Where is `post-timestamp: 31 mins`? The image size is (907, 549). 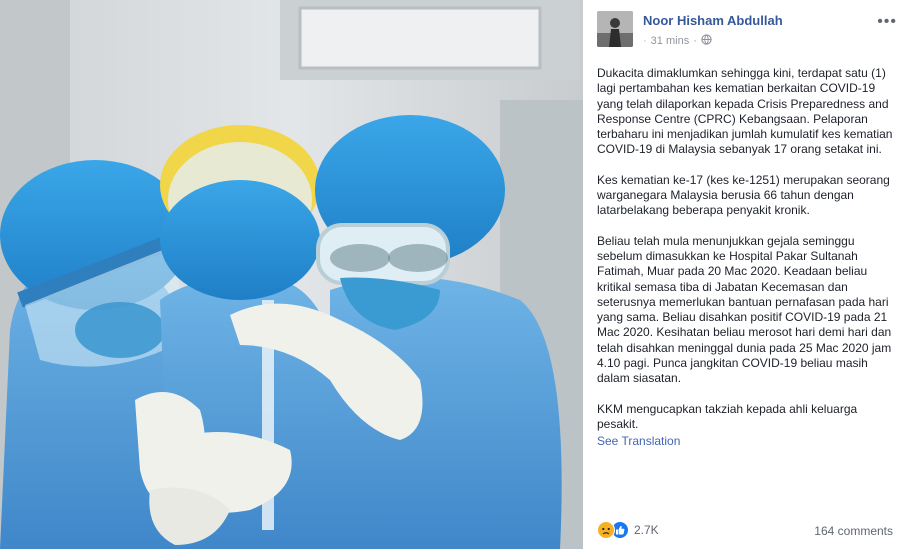 post-timestamp: 31 mins is located at coordinates (670, 41).